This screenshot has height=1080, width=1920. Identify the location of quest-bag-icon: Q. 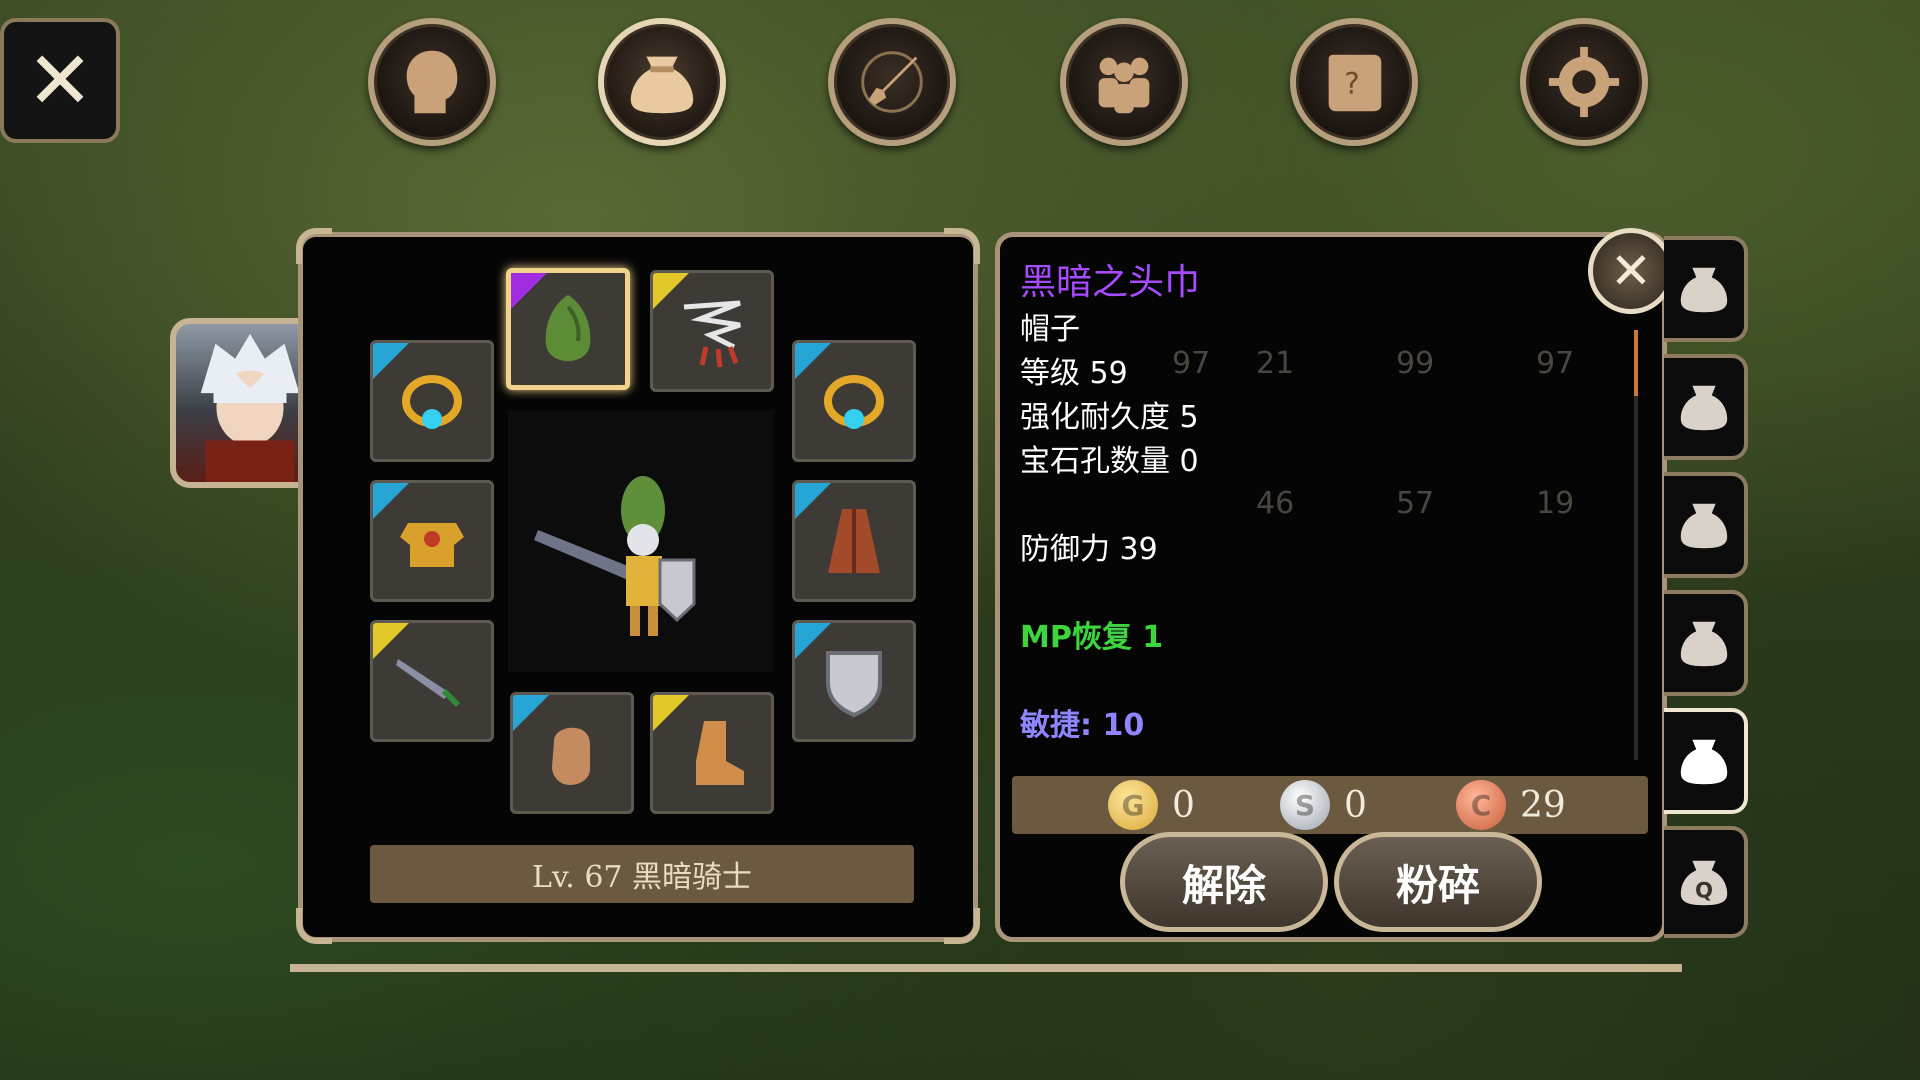
(1704, 883).